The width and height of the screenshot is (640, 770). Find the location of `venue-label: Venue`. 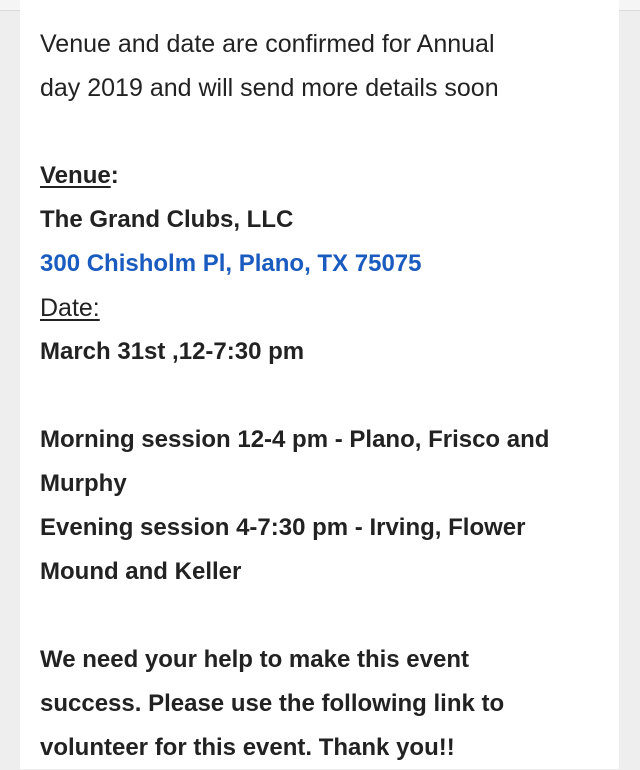

venue-label: Venue is located at coordinates (75, 175).